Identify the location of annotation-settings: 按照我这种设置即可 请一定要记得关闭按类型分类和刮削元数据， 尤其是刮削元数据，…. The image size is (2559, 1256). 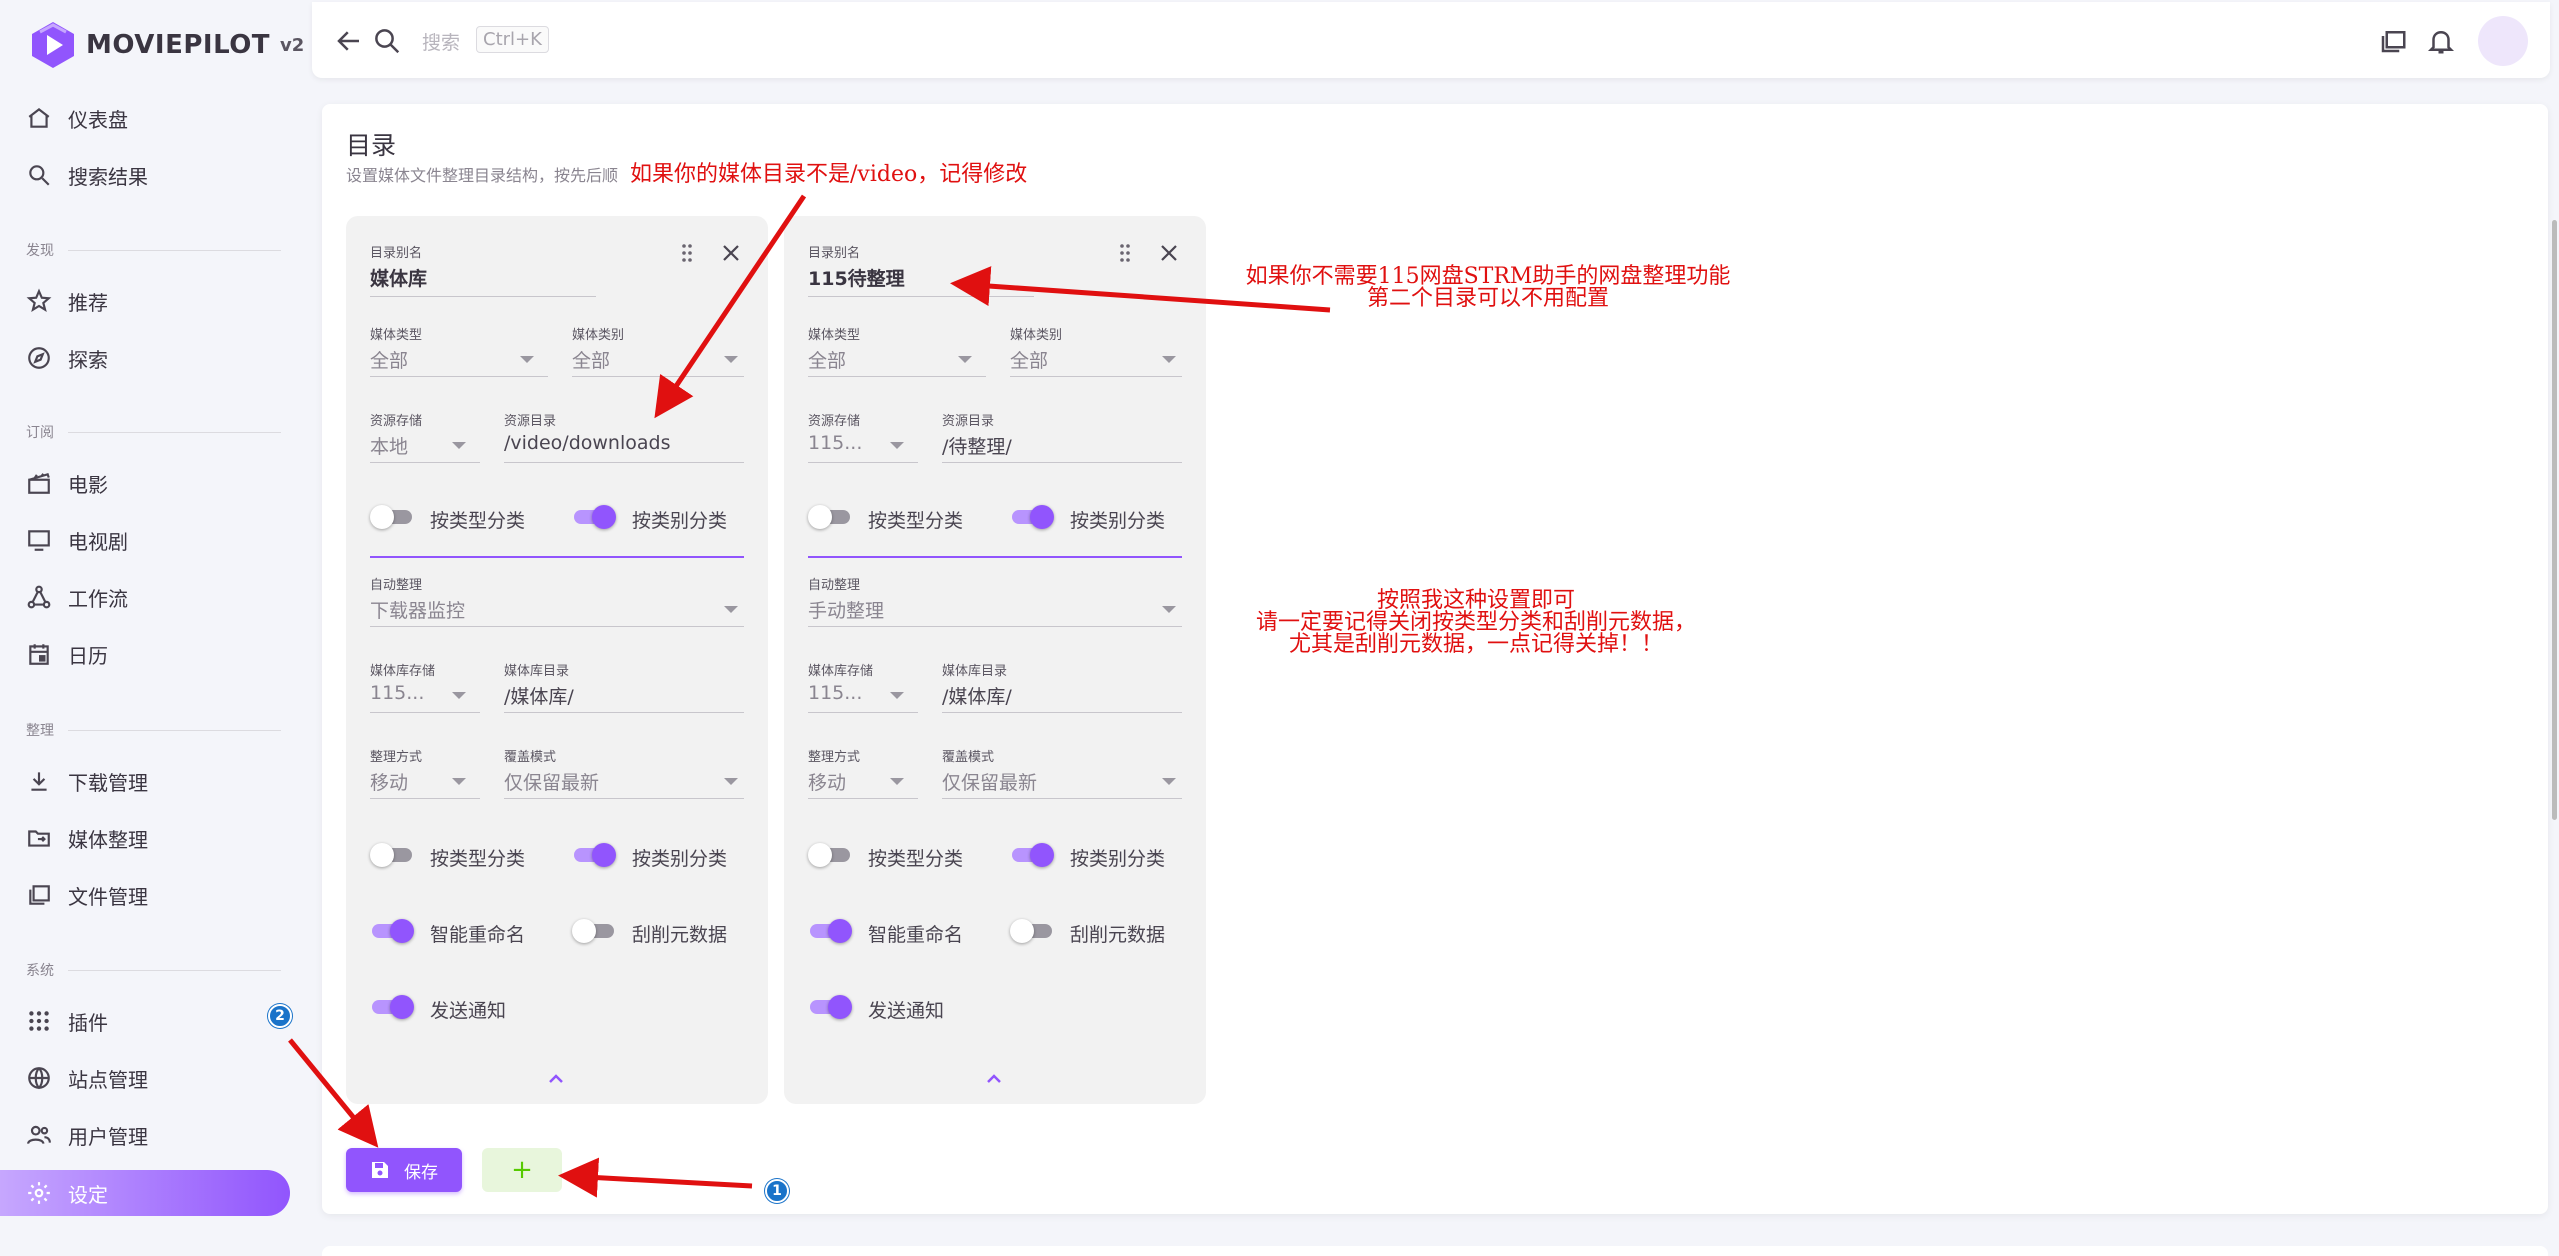
(1476, 623).